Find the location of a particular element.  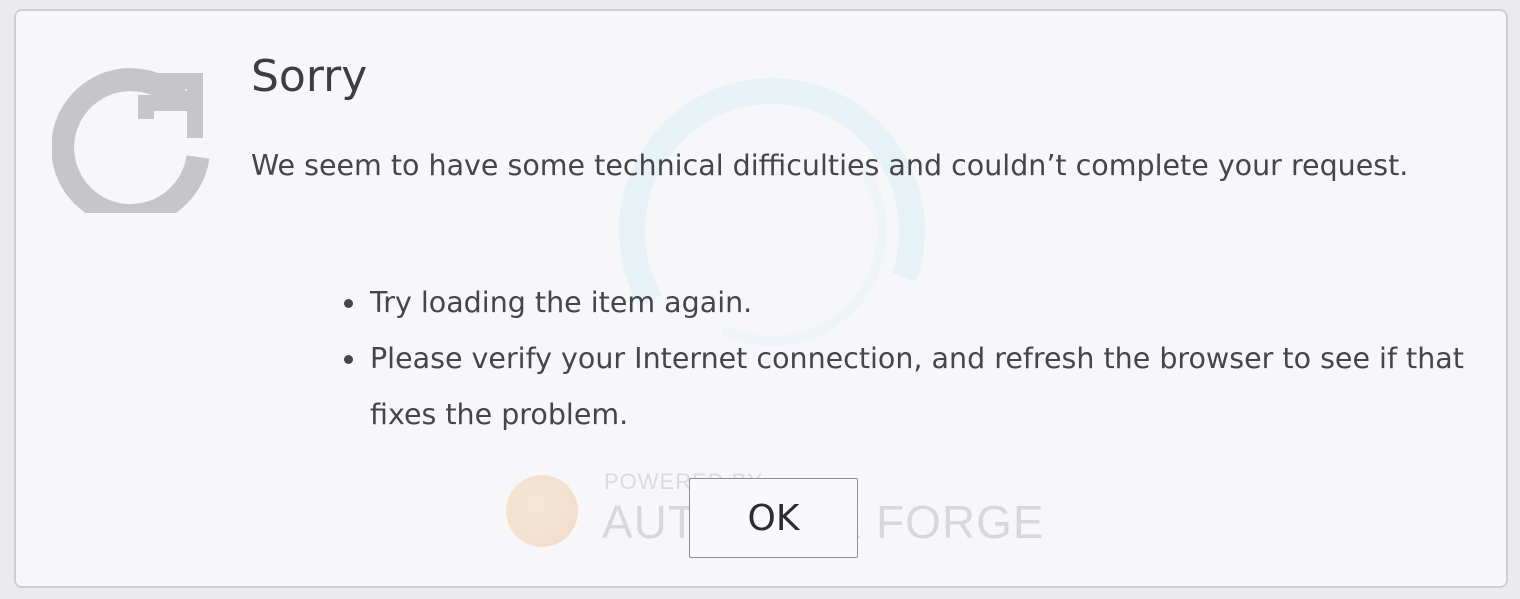

list-item: Try loading the item again. is located at coordinates (937, 303).